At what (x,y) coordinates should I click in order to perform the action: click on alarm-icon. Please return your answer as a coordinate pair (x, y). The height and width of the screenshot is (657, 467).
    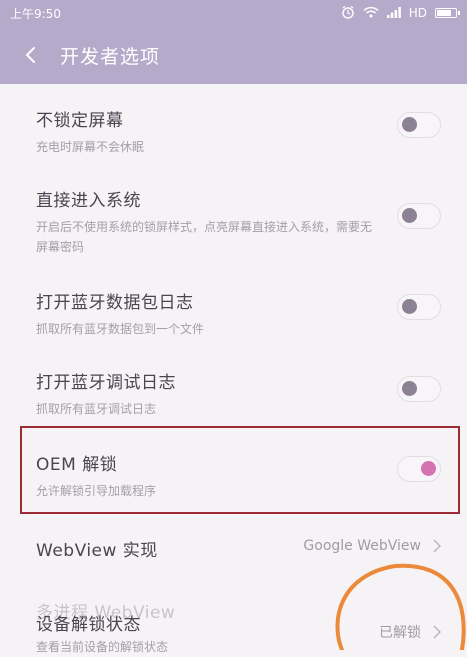
    Looking at the image, I should click on (348, 13).